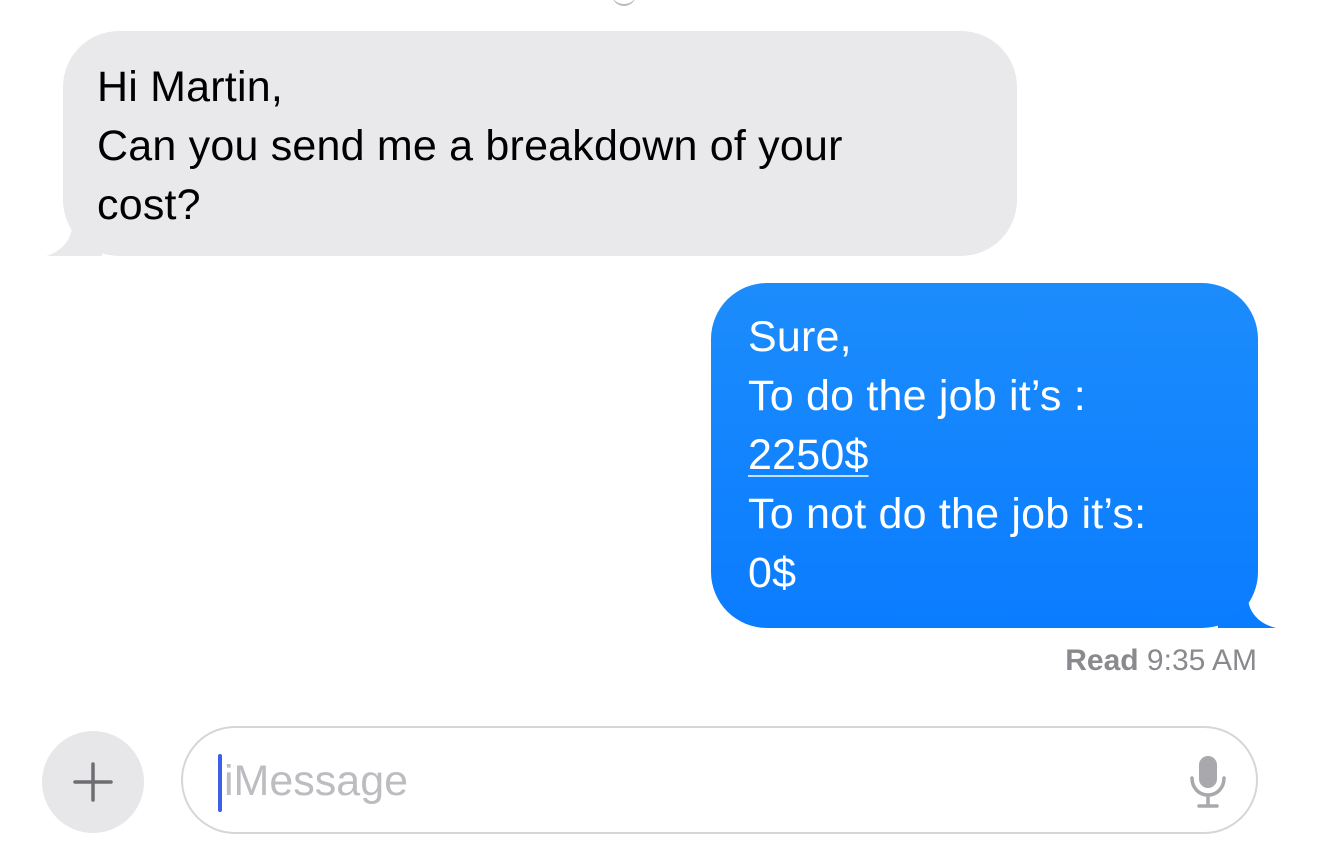 The image size is (1320, 862). What do you see at coordinates (190, 87) in the screenshot?
I see `incoming-message-line: Hi Martin,` at bounding box center [190, 87].